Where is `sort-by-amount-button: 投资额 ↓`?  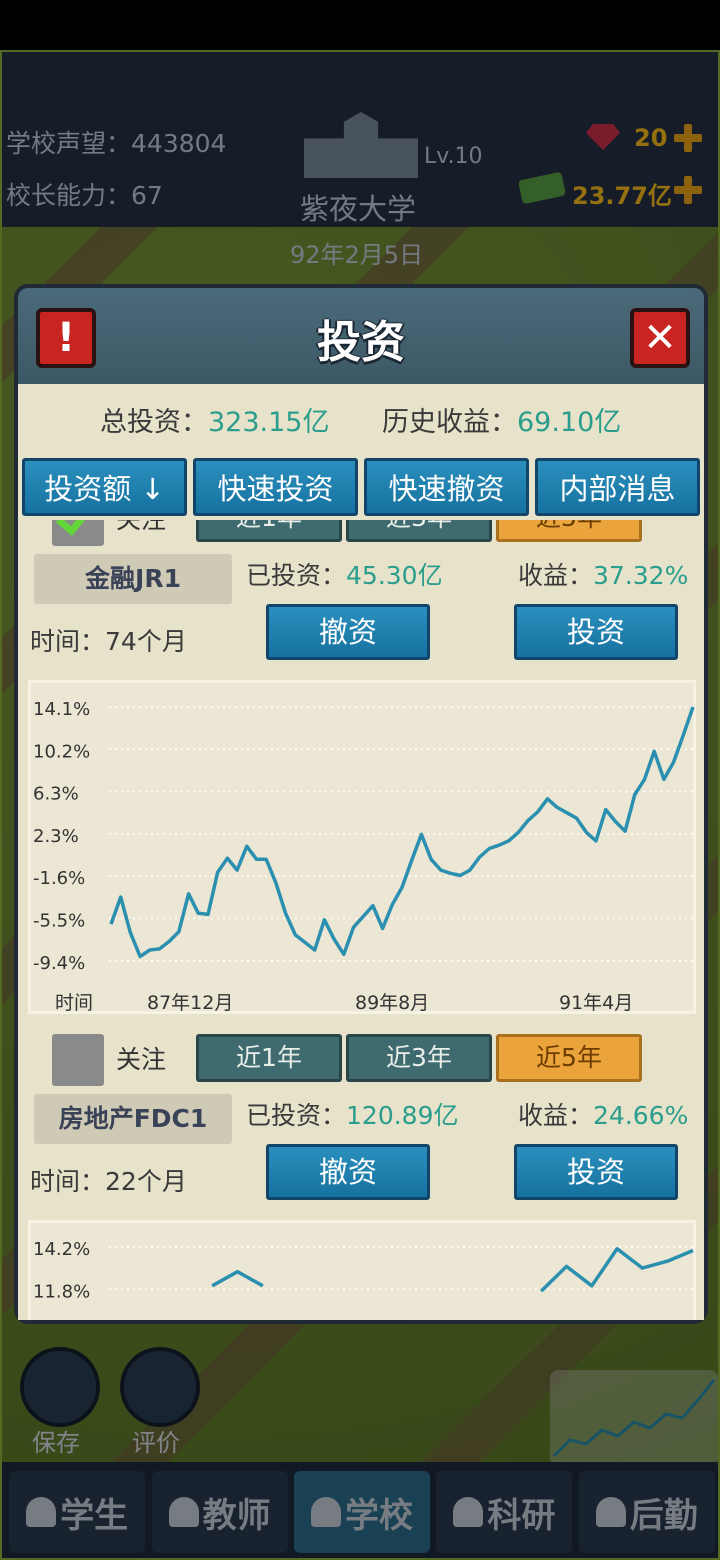 sort-by-amount-button: 投资额 ↓ is located at coordinates (104, 487).